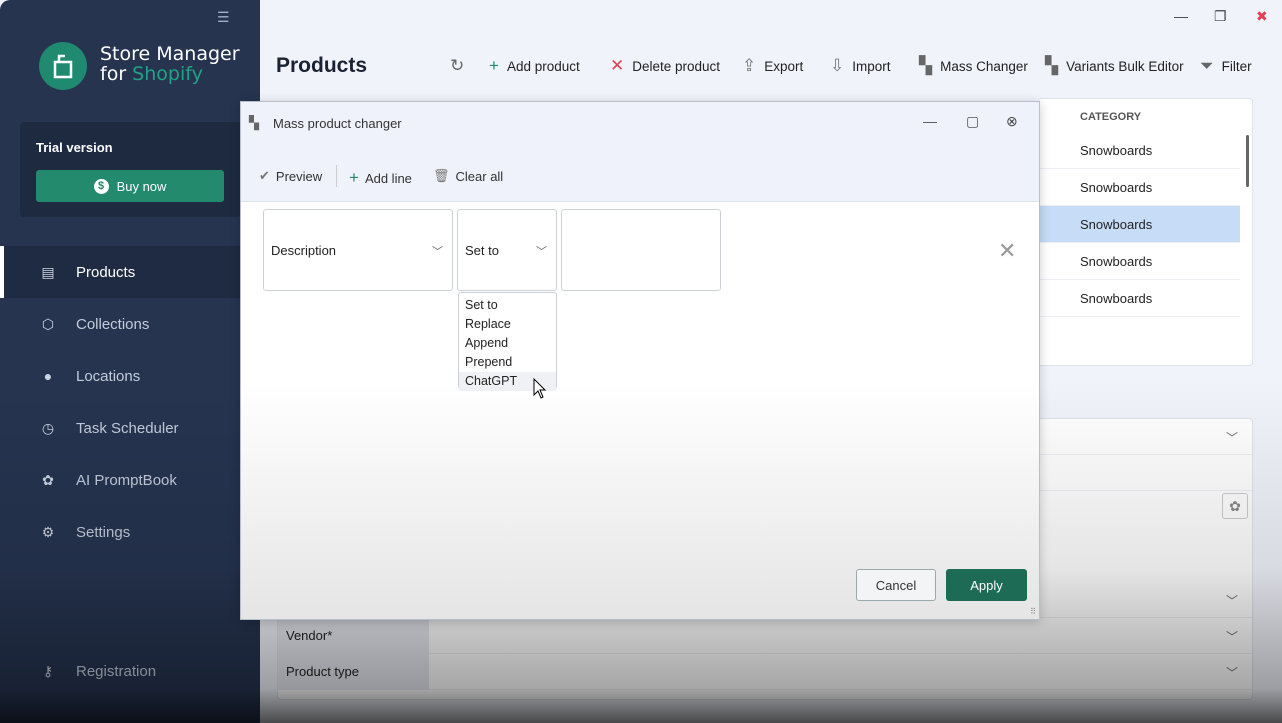  I want to click on close-icon: ⊗, so click(1012, 121).